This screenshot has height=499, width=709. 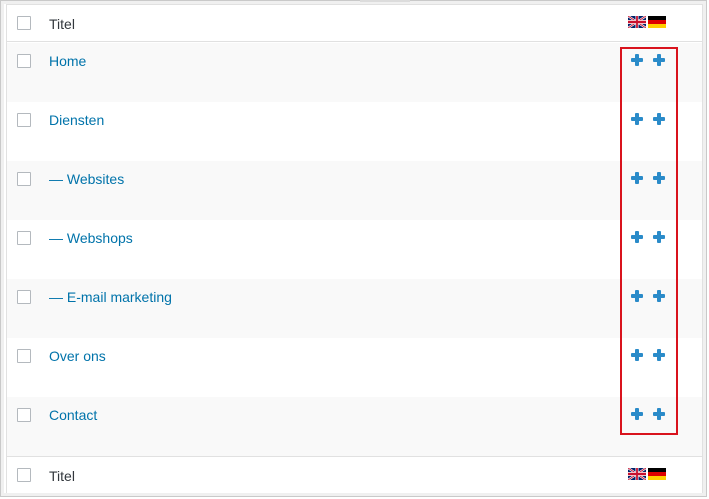 I want to click on select-all-checkbox, so click(x=24, y=23).